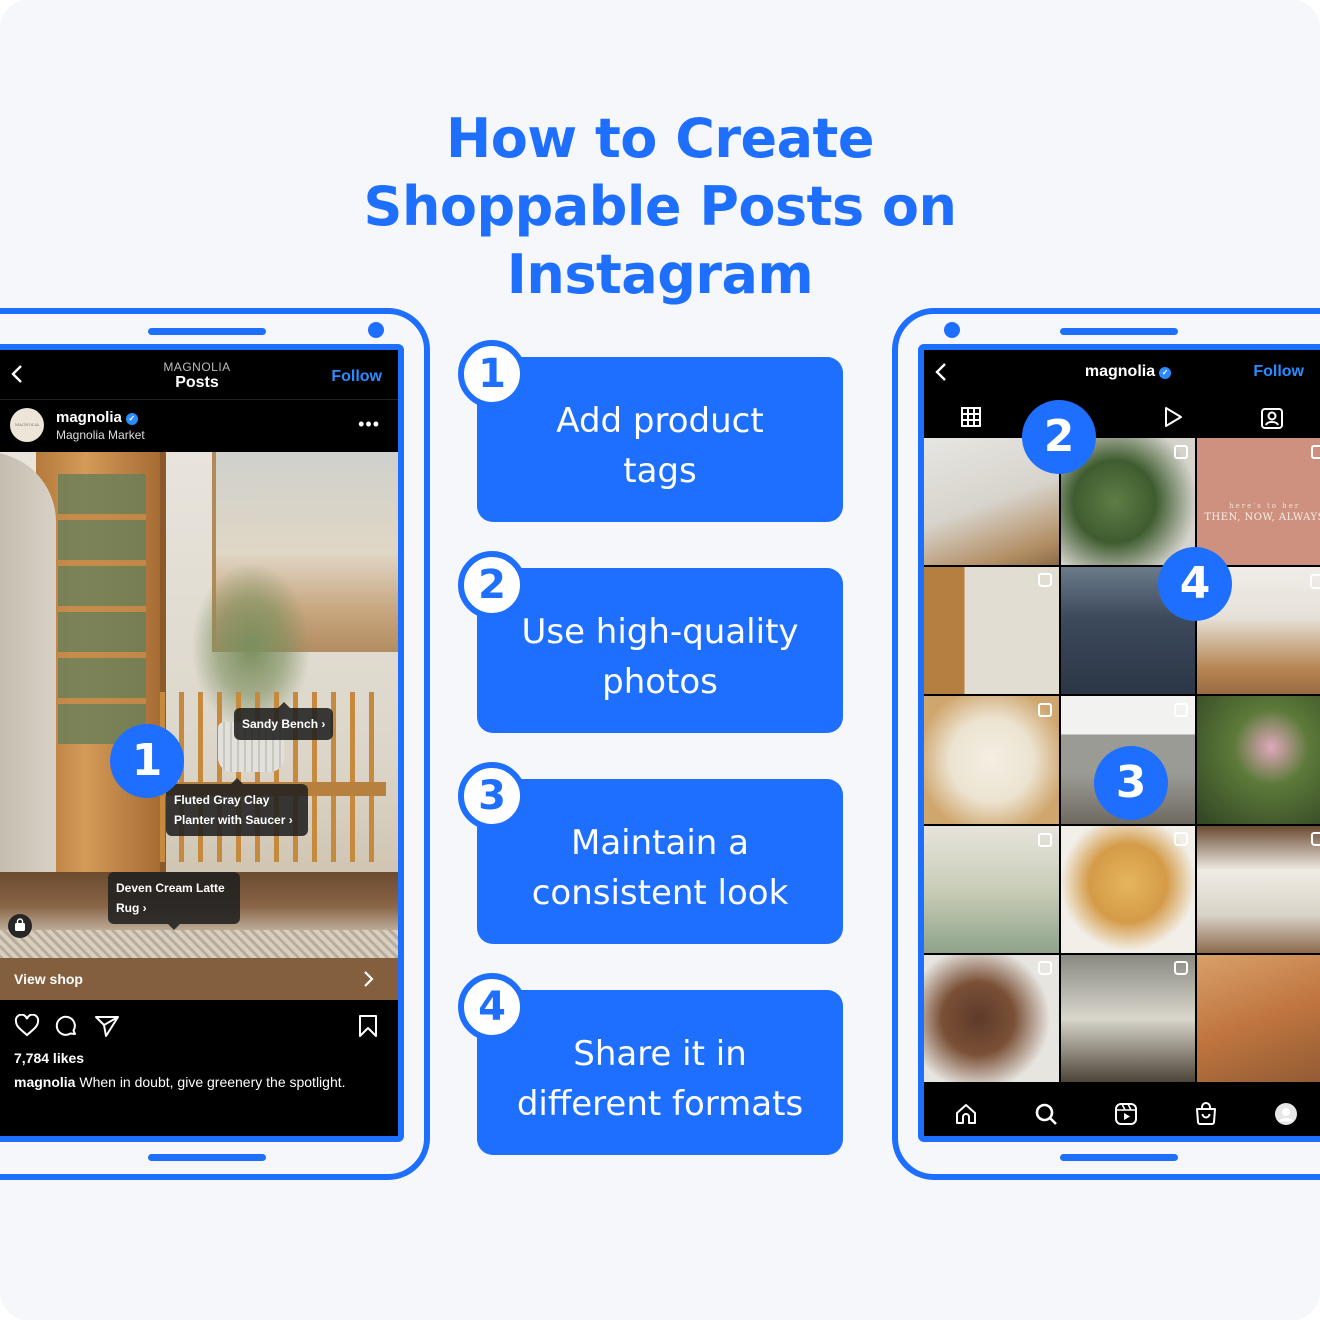  I want to click on account-row: MAGNOLIA magnolia ✓ Magnolia Market •••, so click(199, 426).